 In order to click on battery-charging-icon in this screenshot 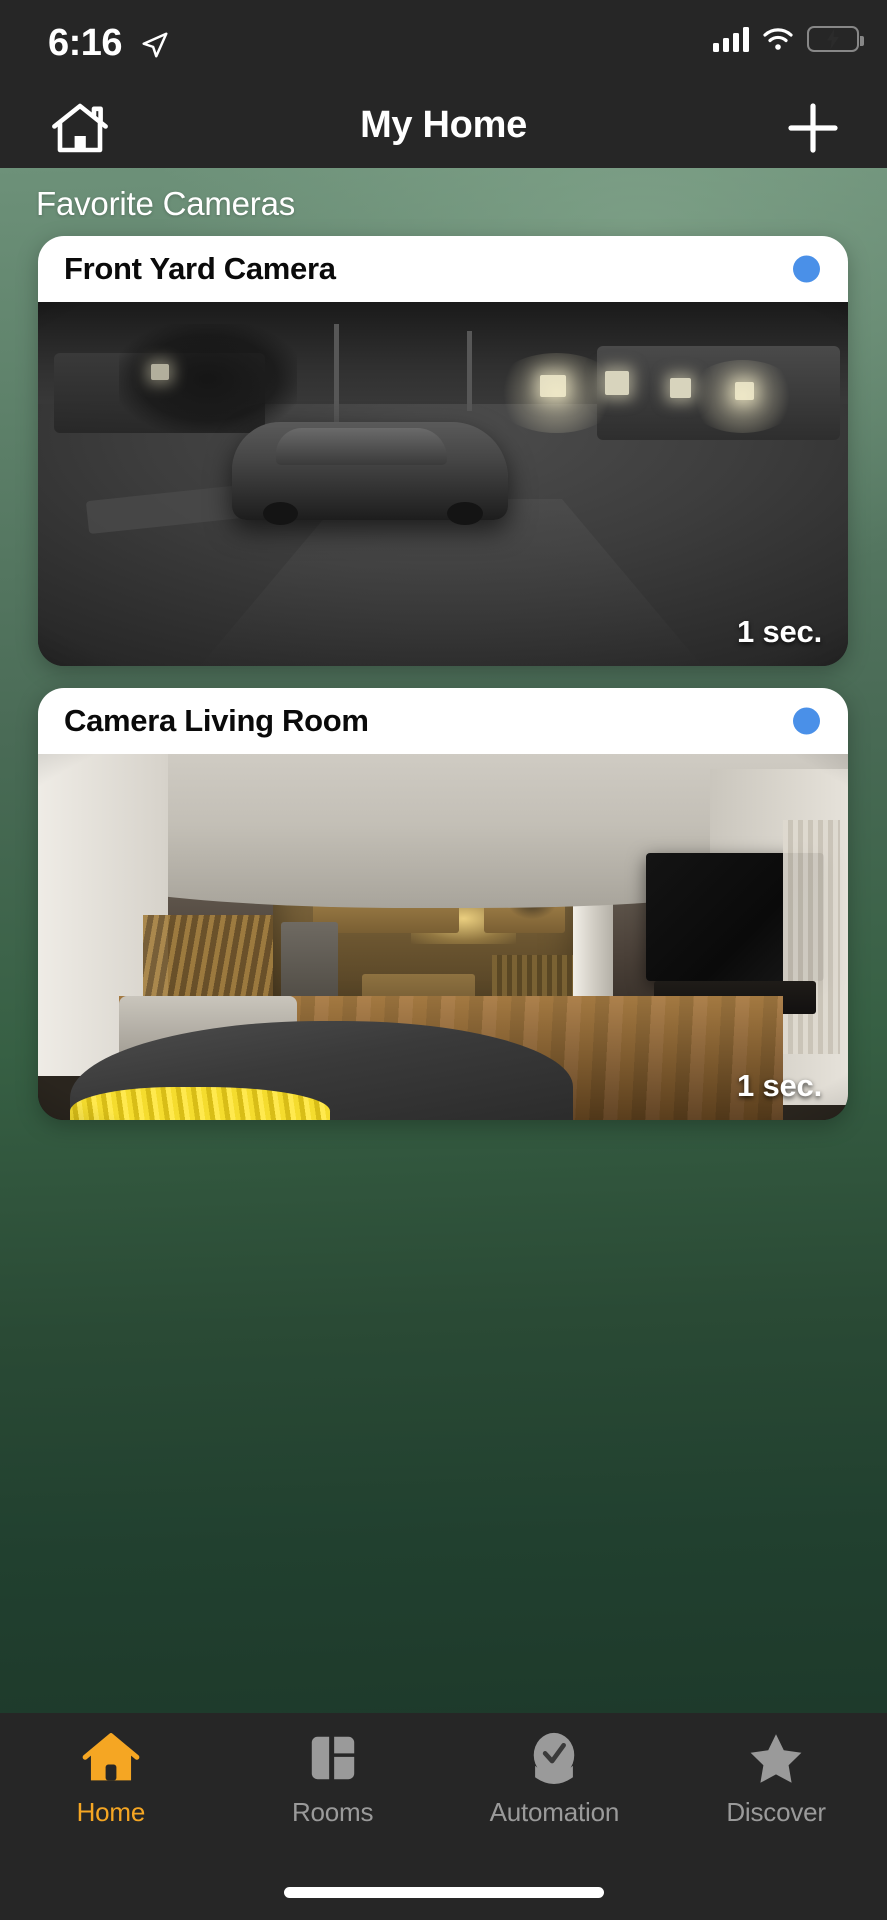, I will do `click(835, 39)`.